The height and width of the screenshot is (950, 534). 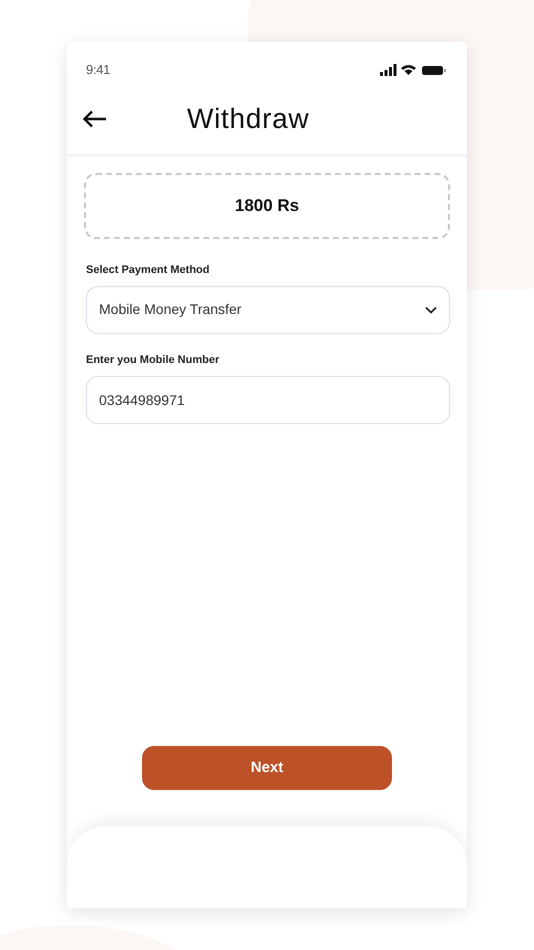 I want to click on wifi-icon, so click(x=408, y=69).